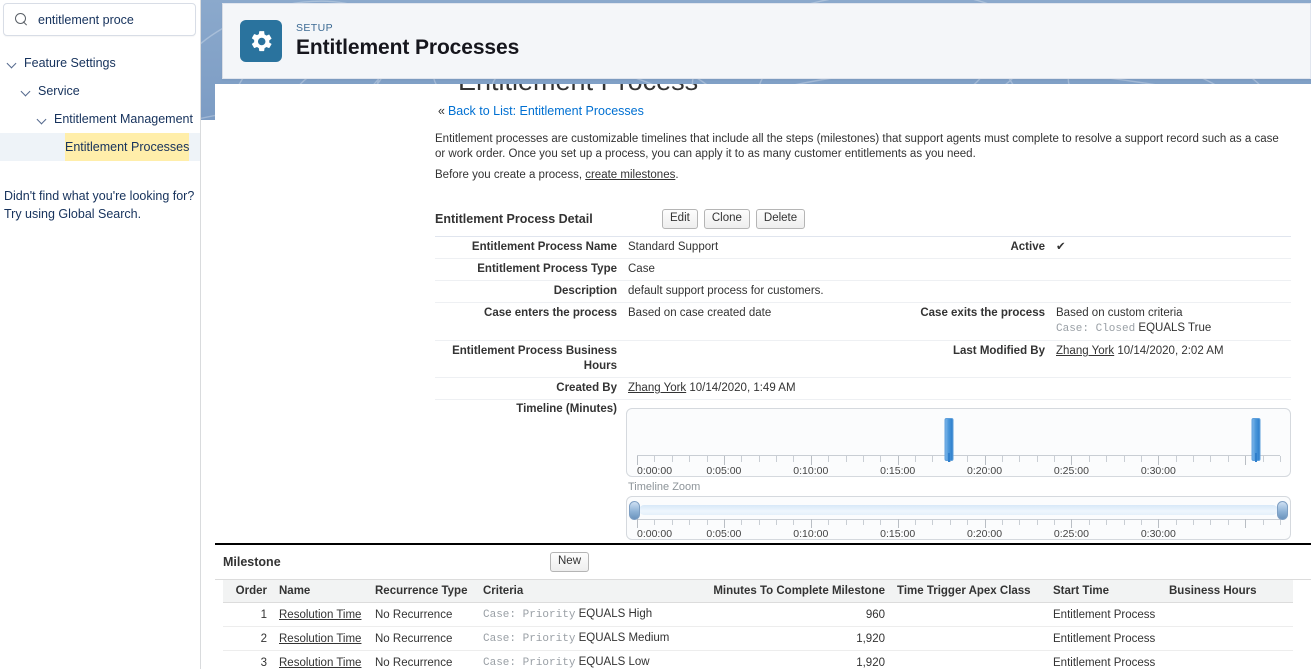  What do you see at coordinates (958, 510) in the screenshot?
I see `timeline-zoom-track` at bounding box center [958, 510].